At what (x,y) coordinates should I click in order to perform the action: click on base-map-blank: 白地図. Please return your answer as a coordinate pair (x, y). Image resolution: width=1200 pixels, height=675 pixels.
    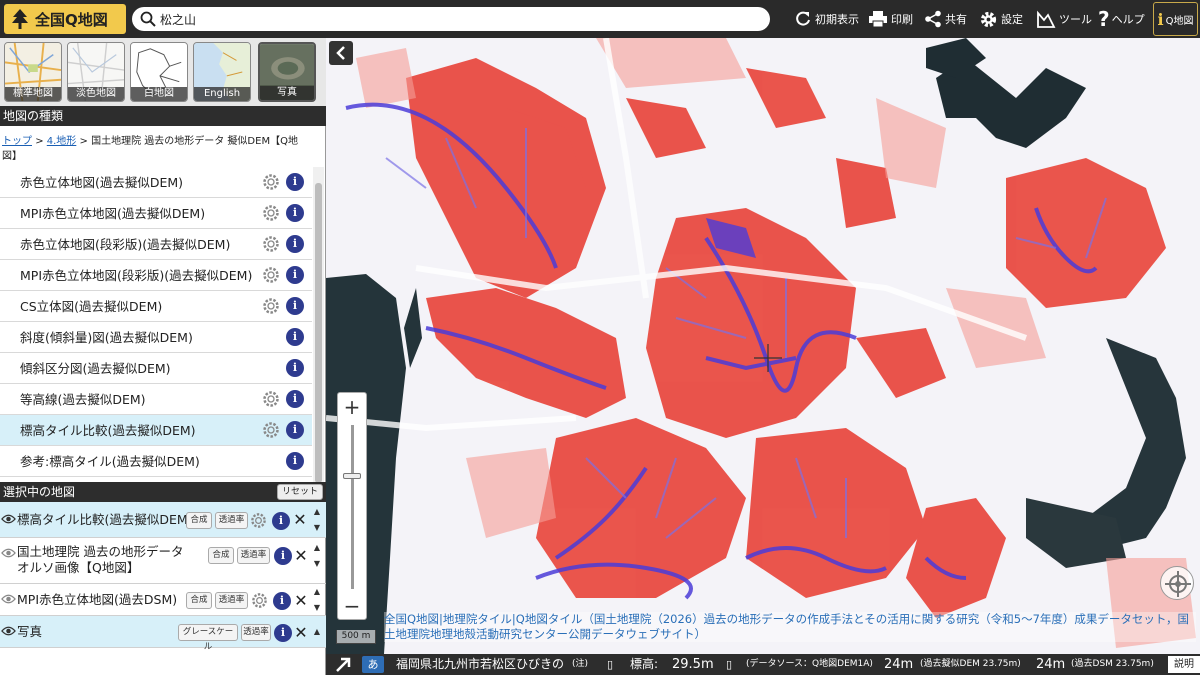
    Looking at the image, I should click on (159, 72).